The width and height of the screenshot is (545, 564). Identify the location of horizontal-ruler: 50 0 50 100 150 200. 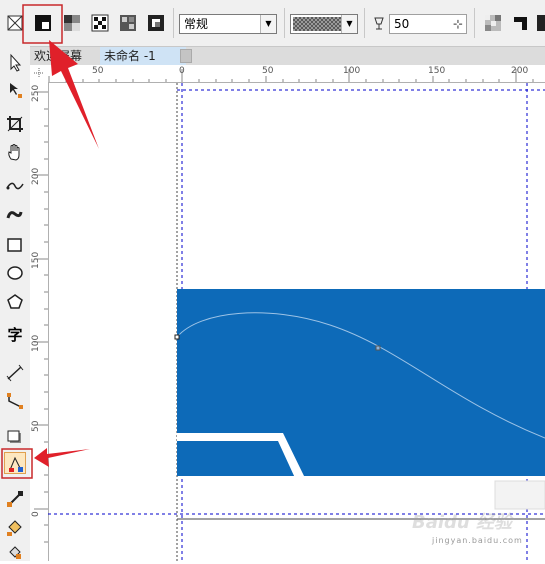
(296, 74).